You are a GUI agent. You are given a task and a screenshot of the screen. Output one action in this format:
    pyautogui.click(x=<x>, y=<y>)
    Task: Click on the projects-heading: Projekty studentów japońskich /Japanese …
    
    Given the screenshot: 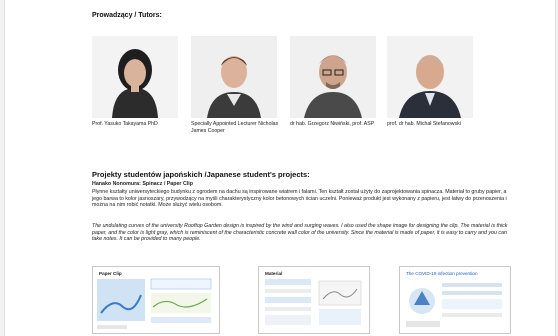 What is the action you would take?
    pyautogui.click(x=201, y=174)
    